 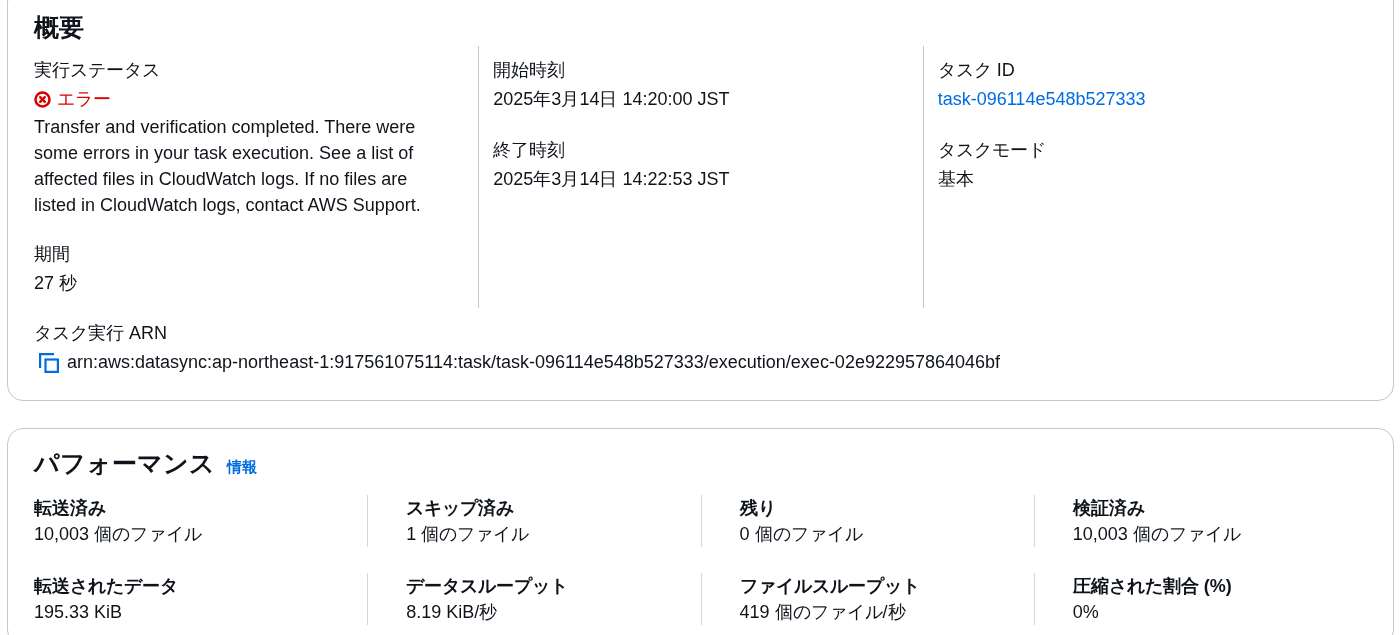 What do you see at coordinates (59, 27) in the screenshot?
I see `section-title: 概要` at bounding box center [59, 27].